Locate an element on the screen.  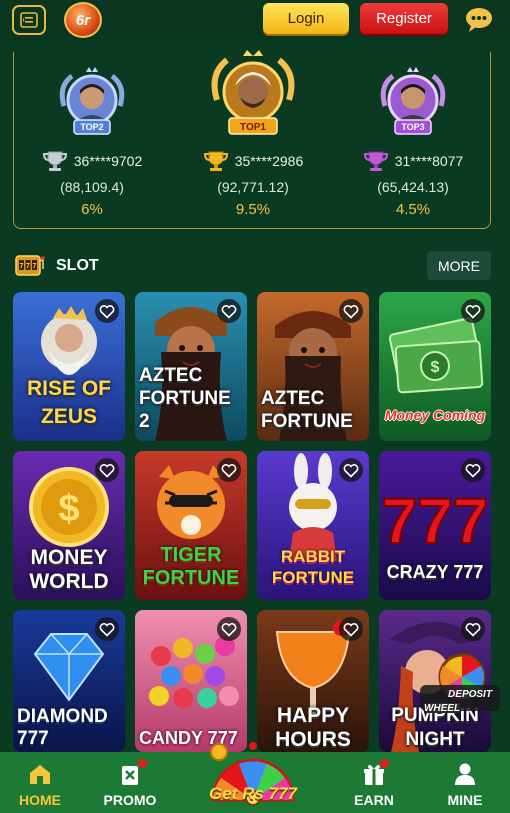
game-tile-money-coming: $ Money Coming is located at coordinates (435, 366).